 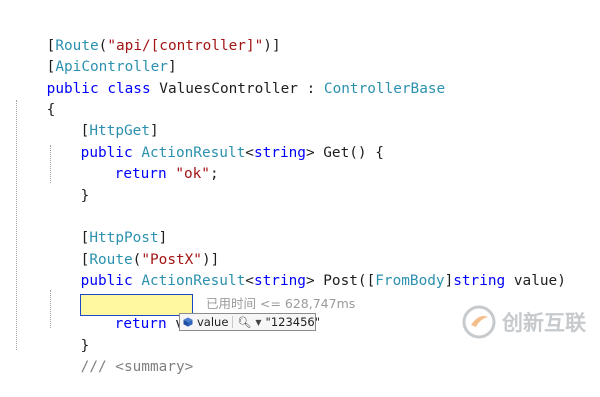 What do you see at coordinates (479, 322) in the screenshot?
I see `watermark-logo-icon` at bounding box center [479, 322].